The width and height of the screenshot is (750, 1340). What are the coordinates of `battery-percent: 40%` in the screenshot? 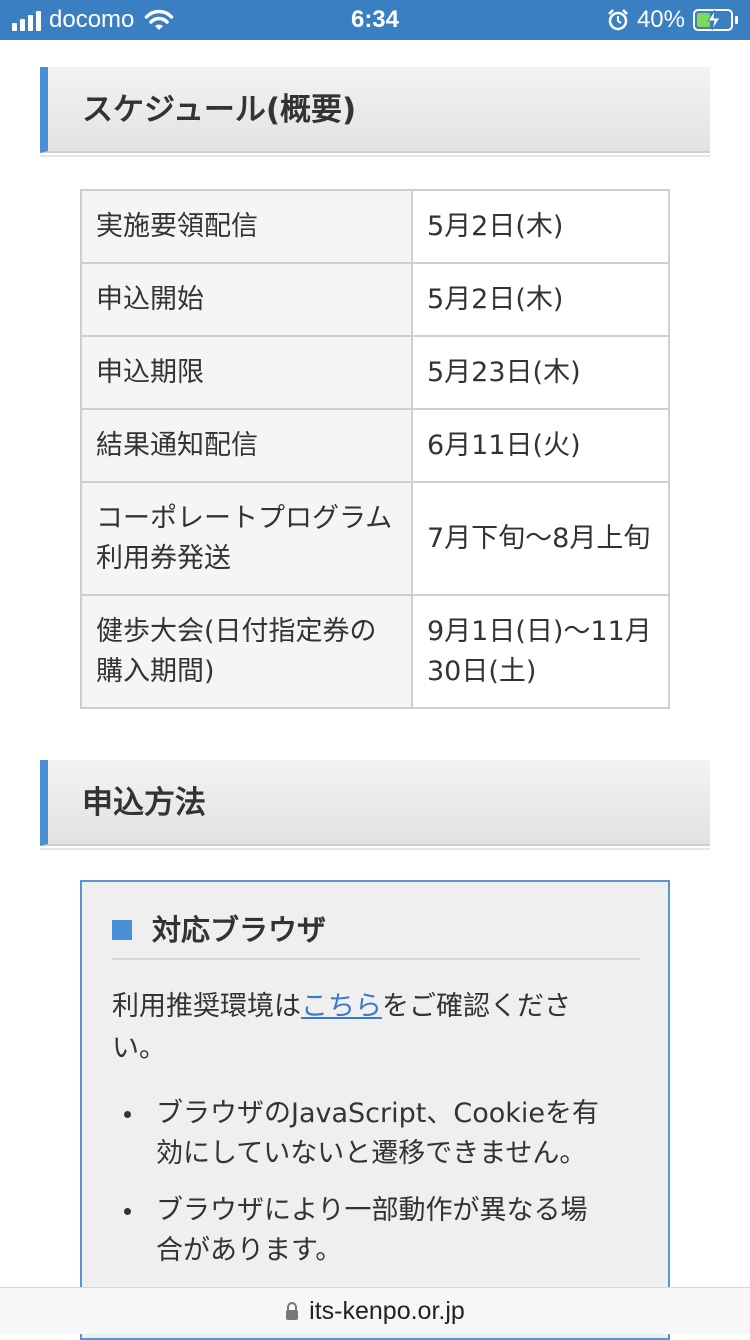 It's located at (660, 19).